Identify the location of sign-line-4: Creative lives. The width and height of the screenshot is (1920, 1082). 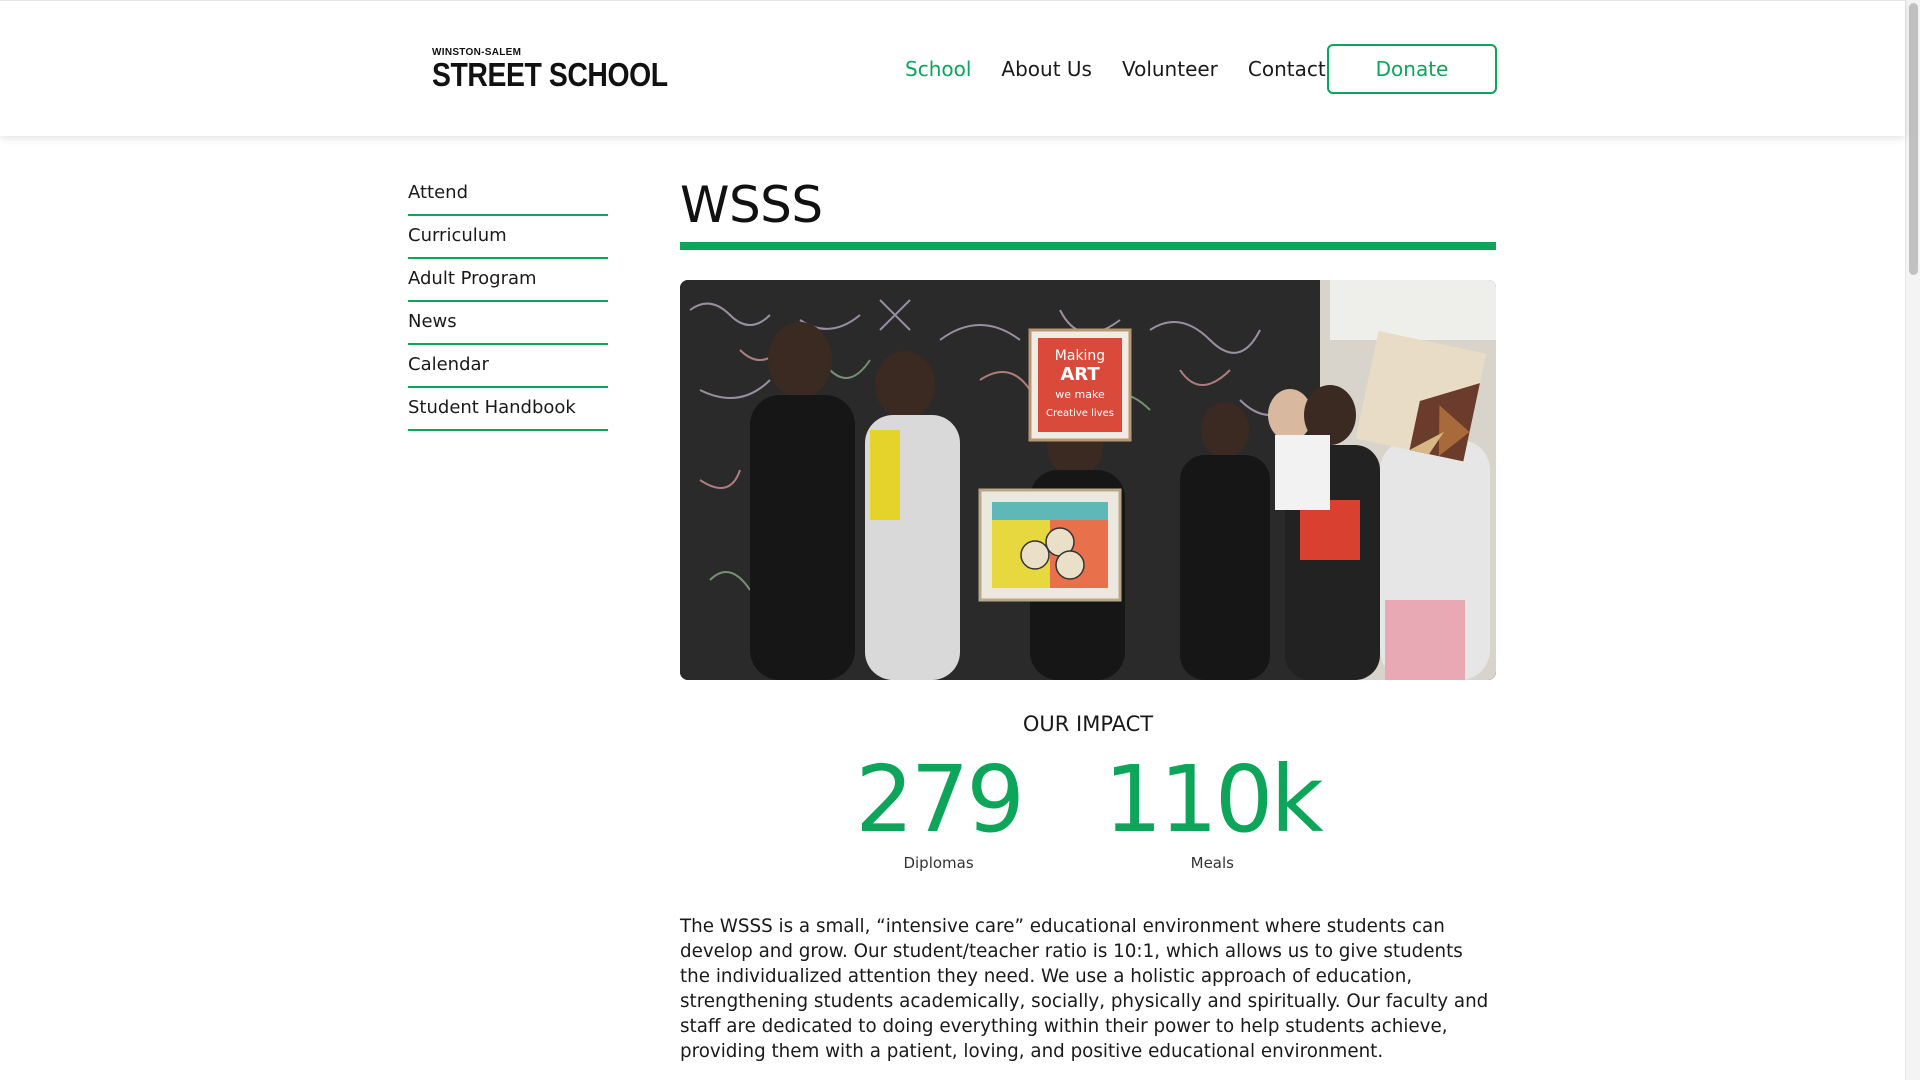
(1080, 413).